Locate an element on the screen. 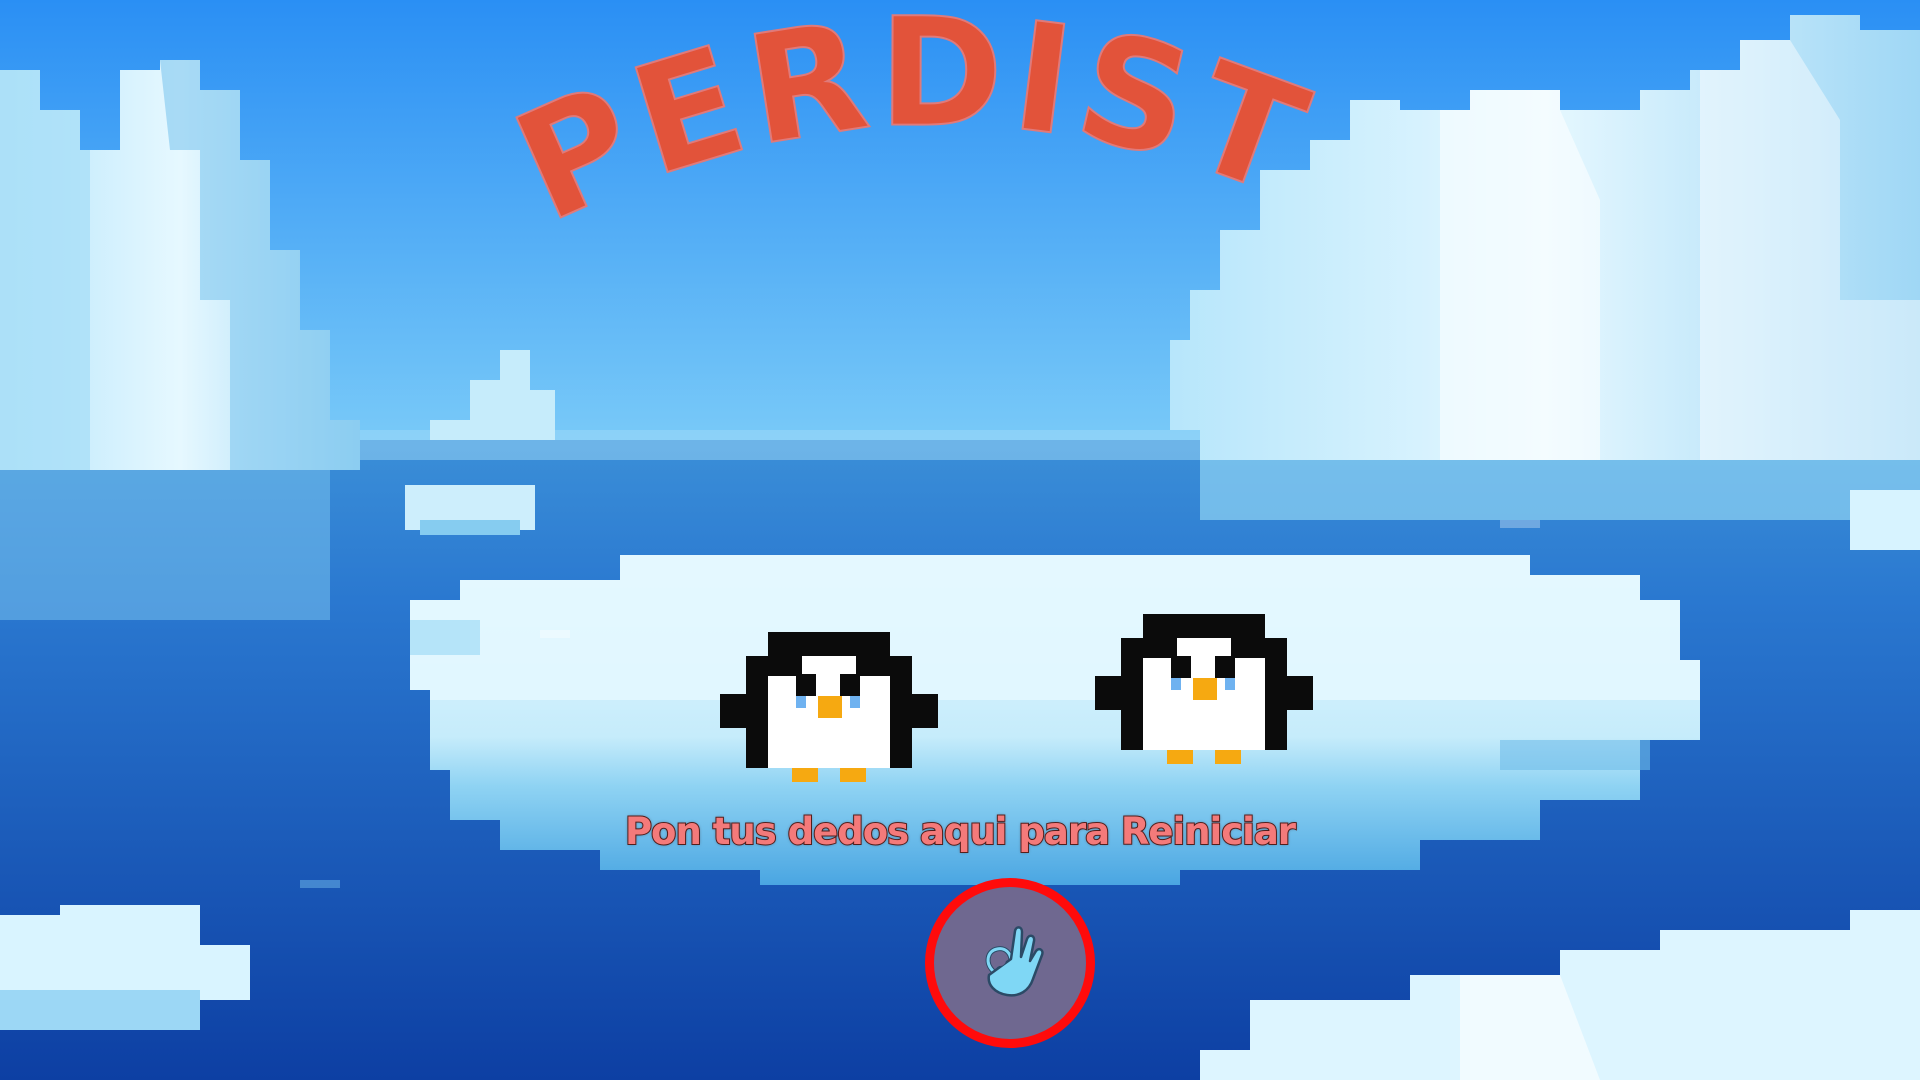 The height and width of the screenshot is (1080, 1920). penguin-left is located at coordinates (829, 708).